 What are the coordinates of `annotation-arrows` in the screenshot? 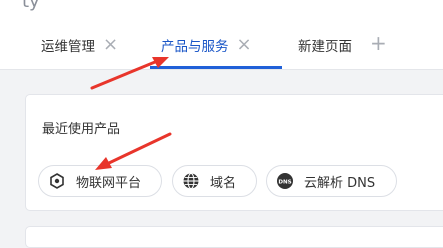 It's located at (131, 113).